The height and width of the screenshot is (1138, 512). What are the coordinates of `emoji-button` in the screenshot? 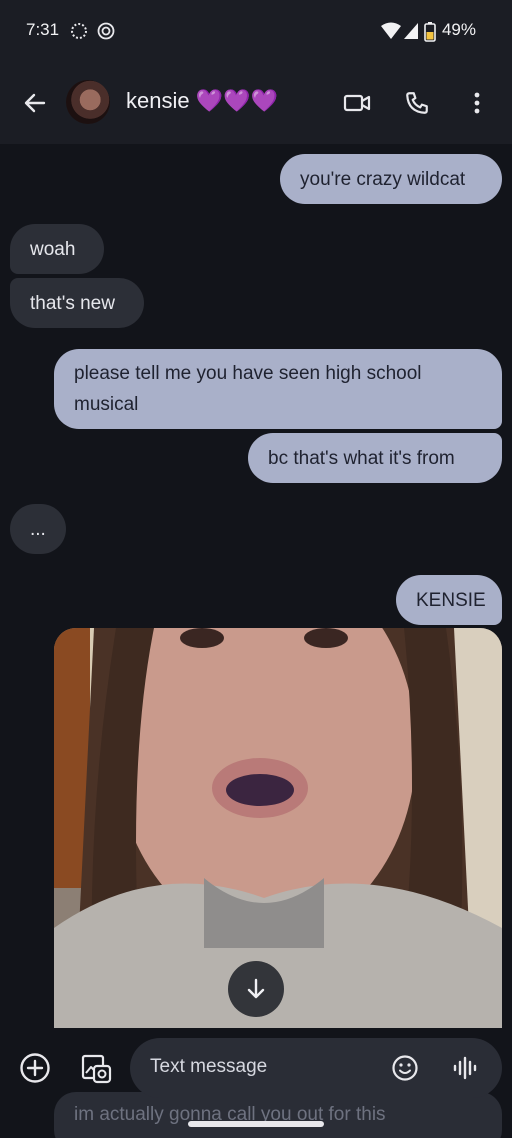 It's located at (405, 1068).